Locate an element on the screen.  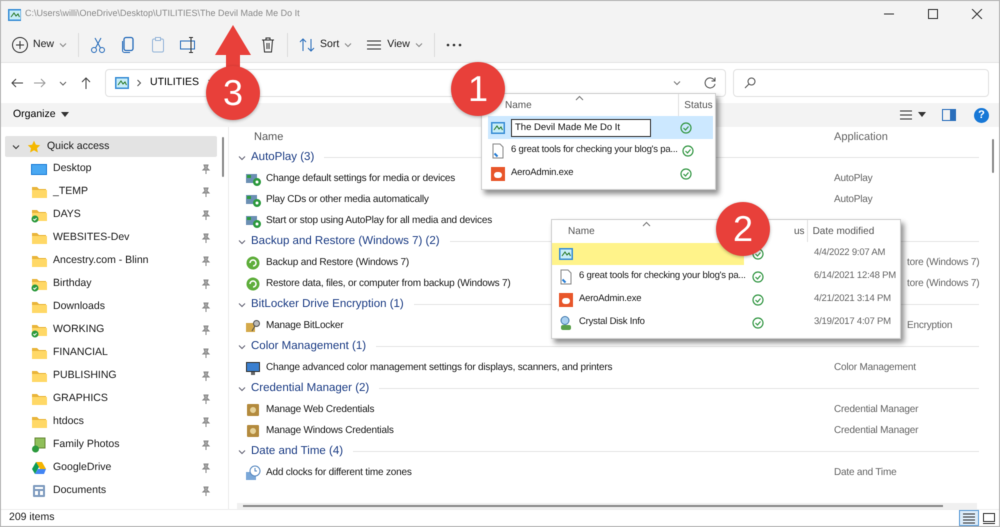
list-icon is located at coordinates (906, 115).